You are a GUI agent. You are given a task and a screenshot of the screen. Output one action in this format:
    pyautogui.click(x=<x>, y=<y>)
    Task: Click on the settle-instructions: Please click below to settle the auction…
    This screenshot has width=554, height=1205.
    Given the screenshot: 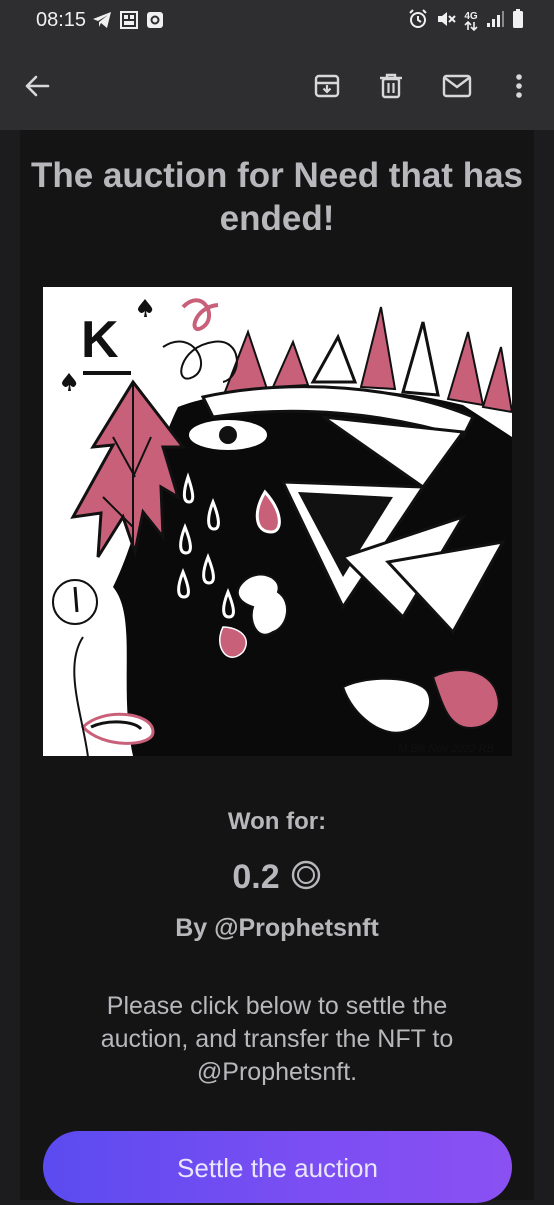 What is the action you would take?
    pyautogui.click(x=277, y=1039)
    